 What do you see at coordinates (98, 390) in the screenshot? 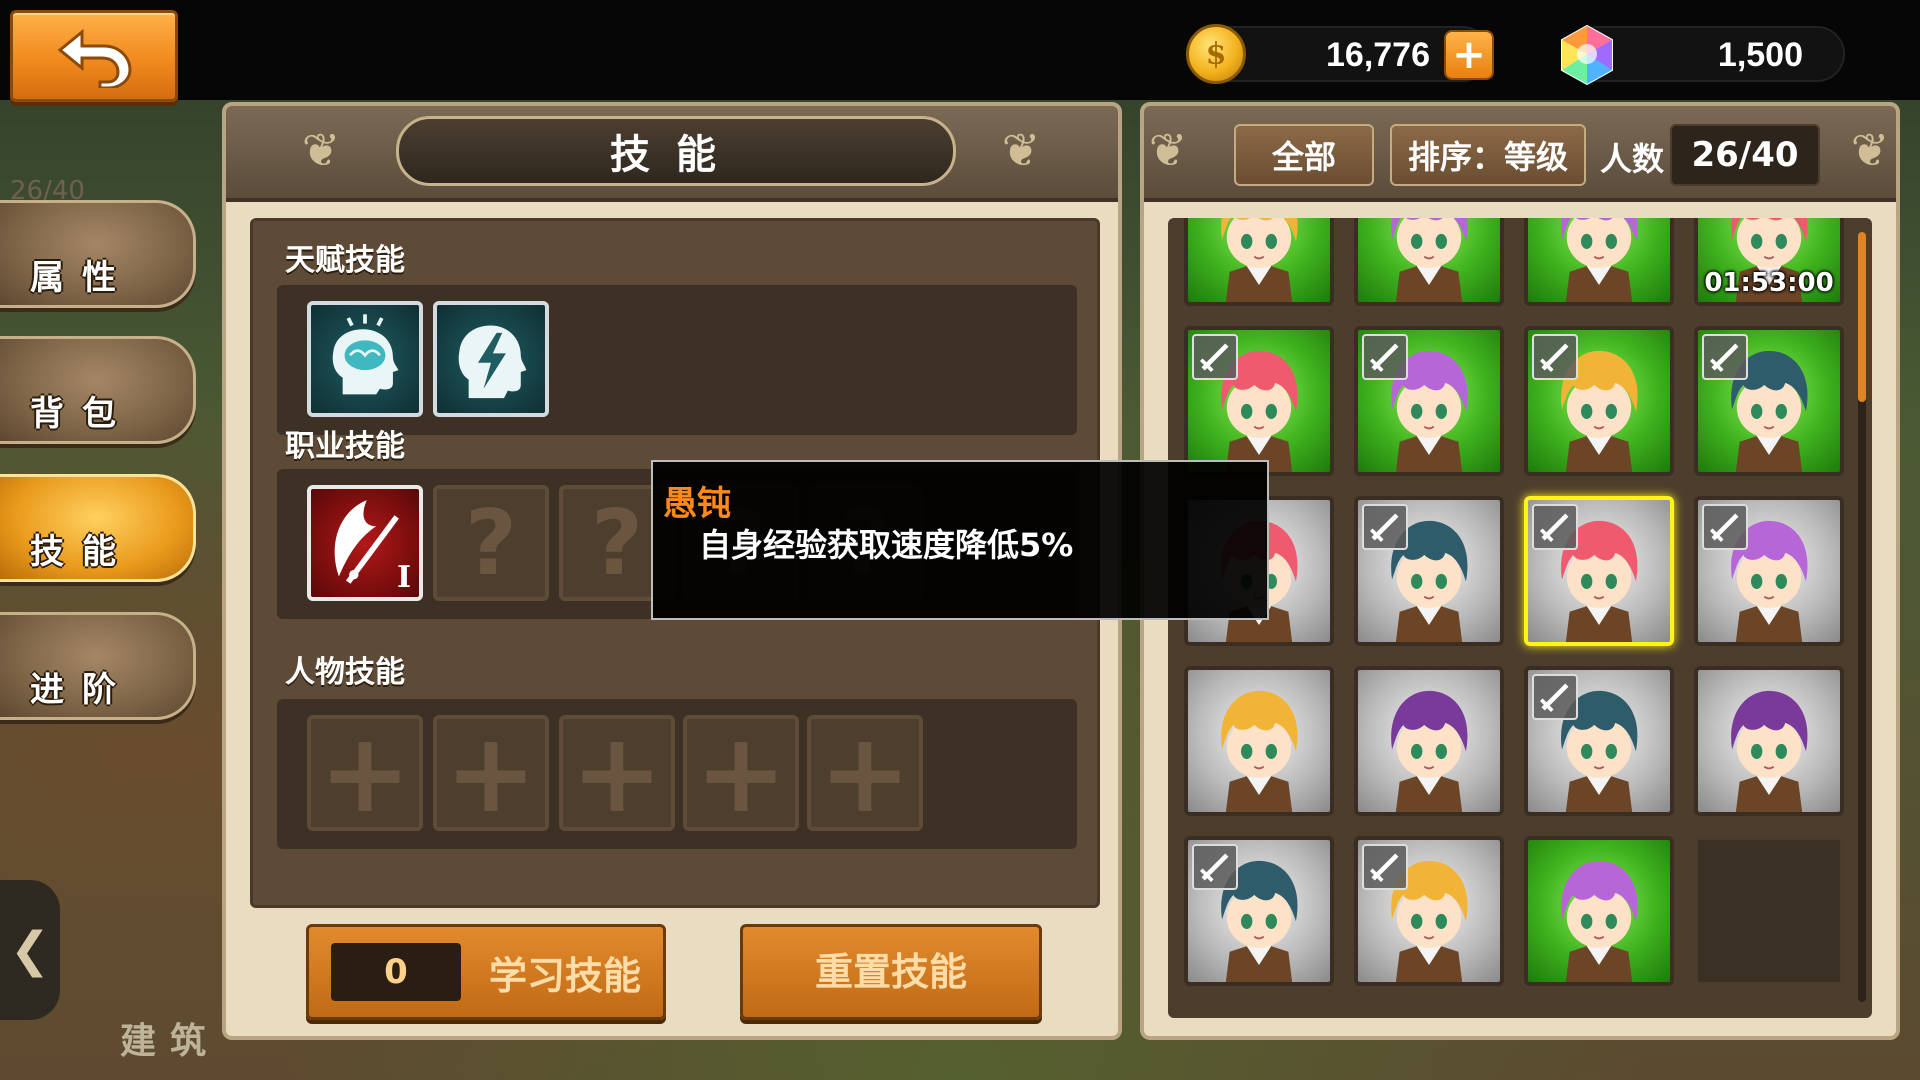
I see `tab-backpack: 背包` at bounding box center [98, 390].